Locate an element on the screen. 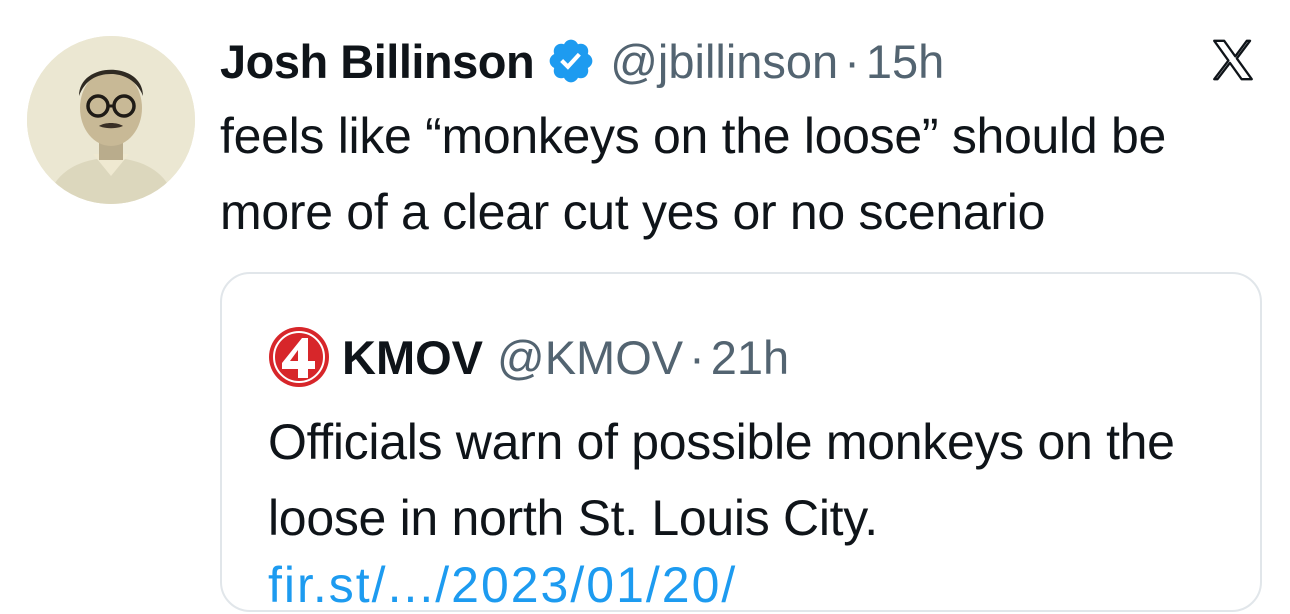  quoted-tweet-timestamp: 21h is located at coordinates (750, 357).